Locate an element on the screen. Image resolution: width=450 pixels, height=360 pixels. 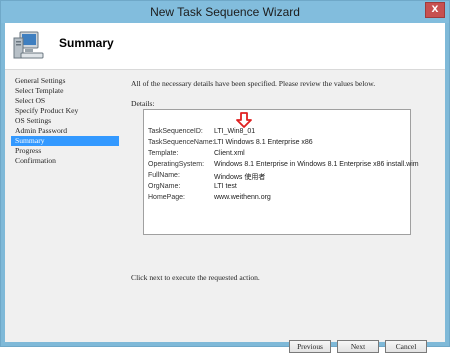
nav-item-select-os: Select OS is located at coordinates (30, 100).